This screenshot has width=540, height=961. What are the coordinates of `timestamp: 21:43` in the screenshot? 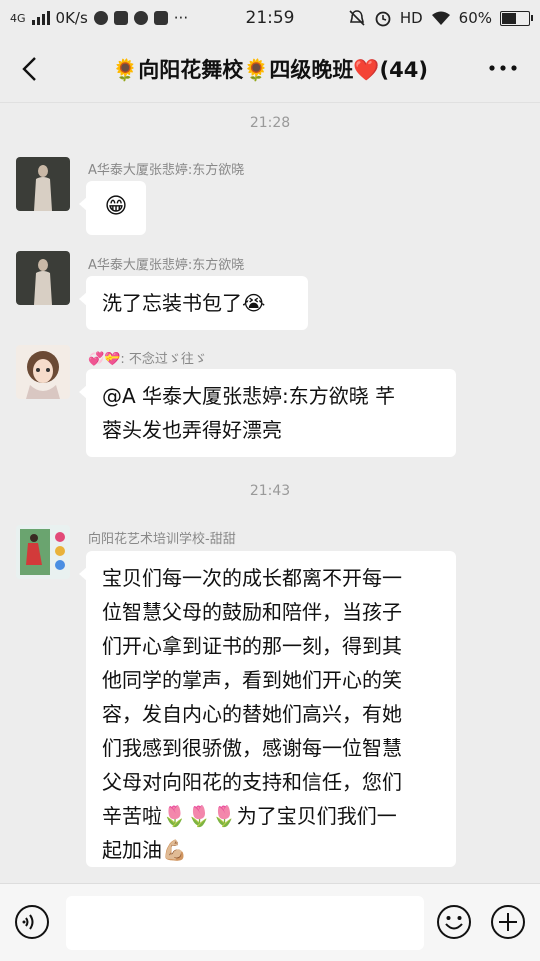 It's located at (270, 491).